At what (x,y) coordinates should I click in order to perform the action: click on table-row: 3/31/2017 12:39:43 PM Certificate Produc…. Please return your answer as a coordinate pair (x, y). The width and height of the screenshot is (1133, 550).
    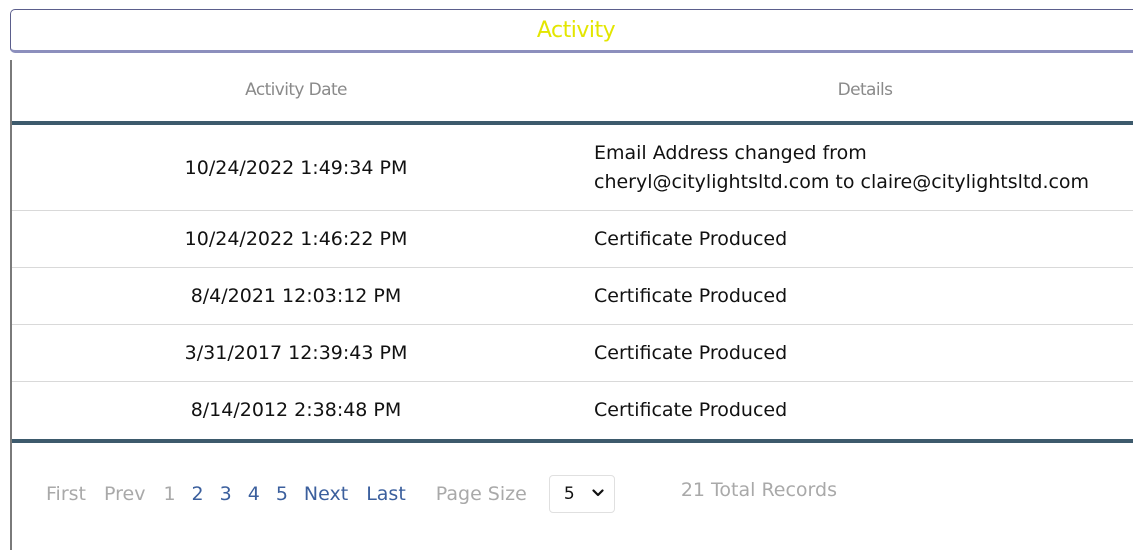
    Looking at the image, I should click on (572, 353).